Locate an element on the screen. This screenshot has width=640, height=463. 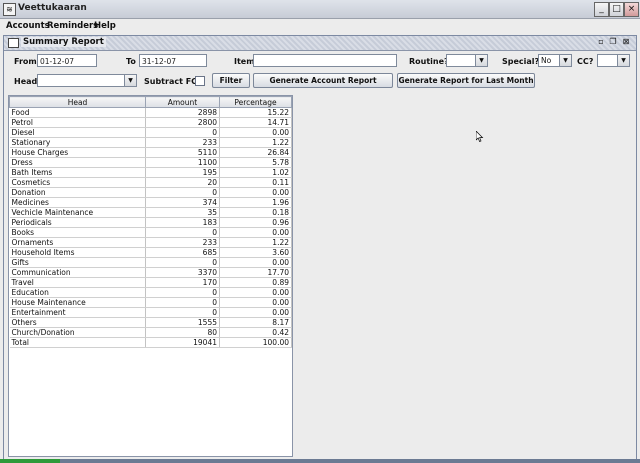
column-header-head: Head is located at coordinates (77, 102).